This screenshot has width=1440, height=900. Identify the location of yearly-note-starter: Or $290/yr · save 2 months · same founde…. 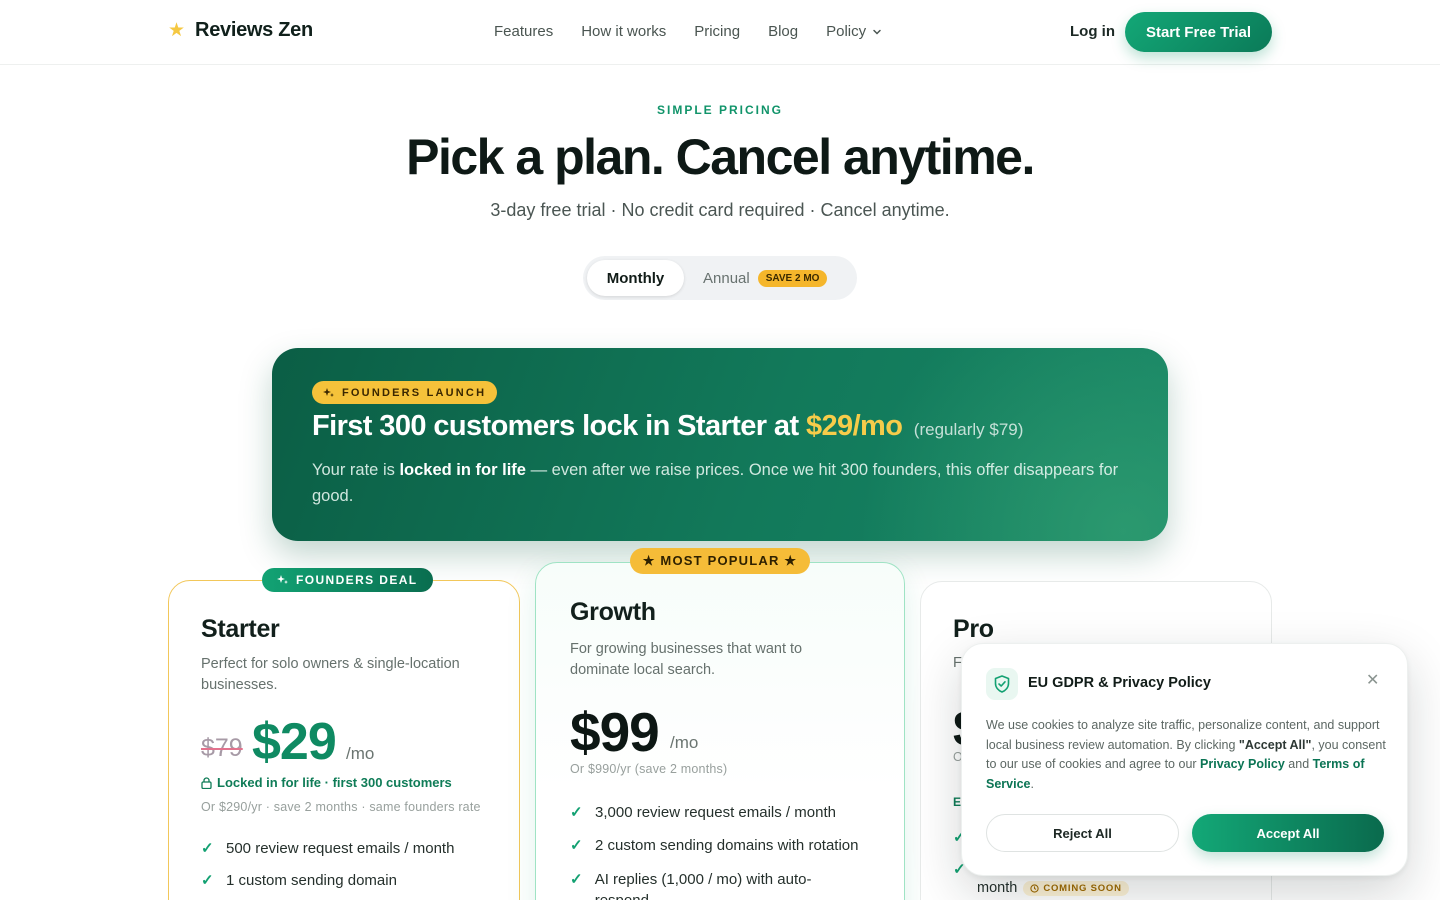
(341, 807).